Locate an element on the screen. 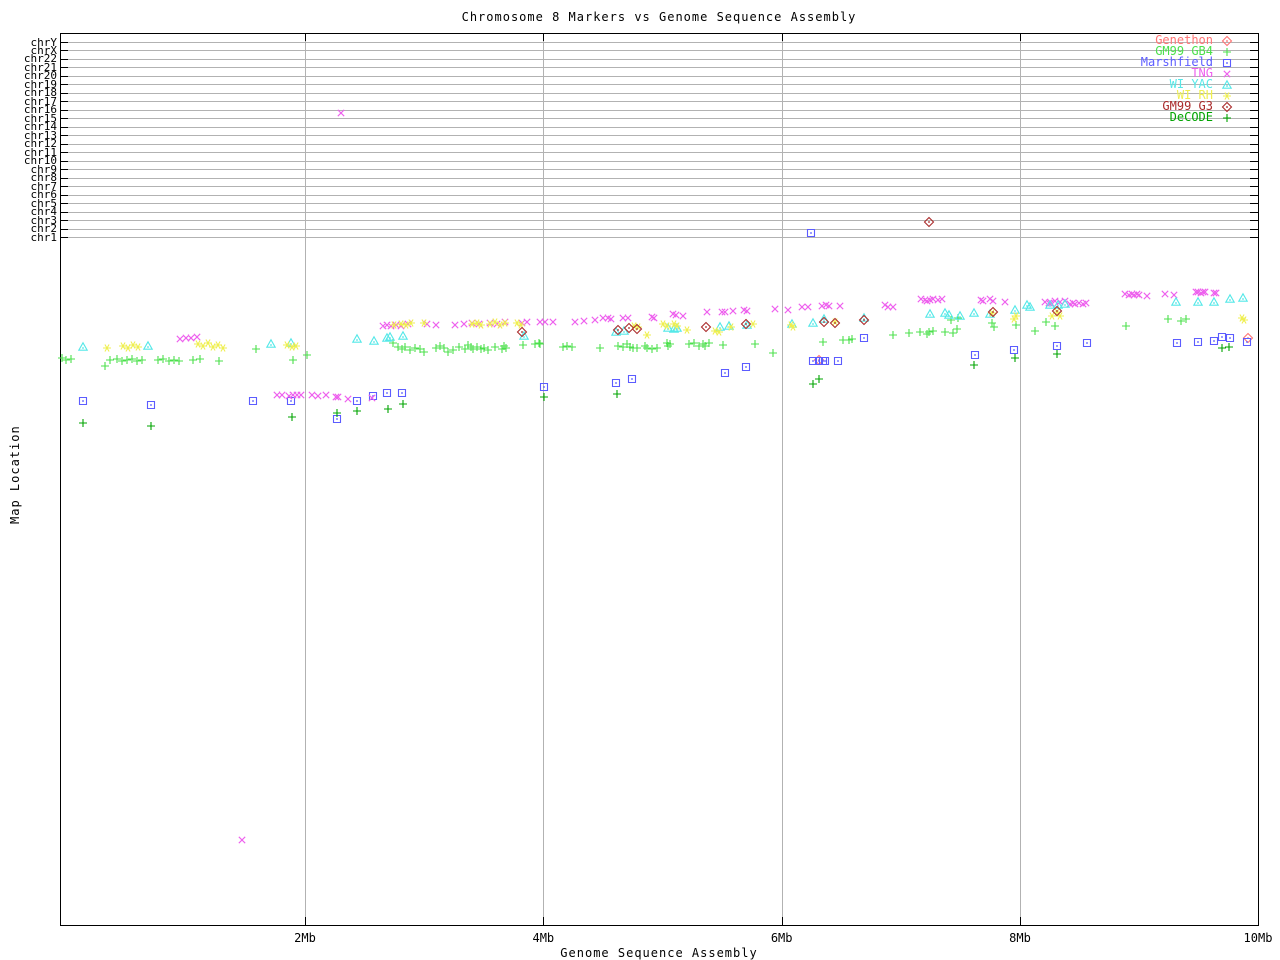 This screenshot has height=960, width=1280. legend-item-decode: DeCODE is located at coordinates (1168, 117).